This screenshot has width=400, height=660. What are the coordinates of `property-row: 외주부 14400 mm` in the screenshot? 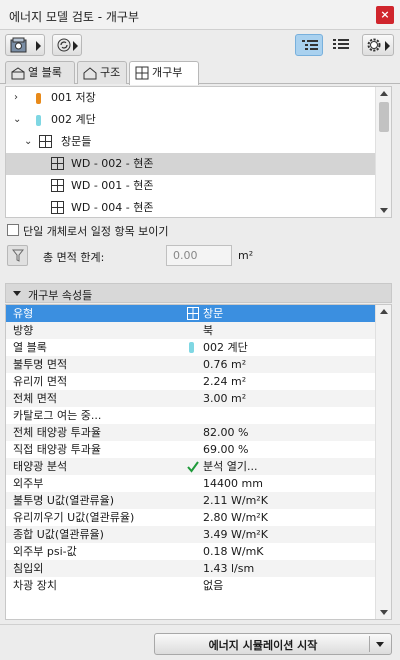 It's located at (191, 483).